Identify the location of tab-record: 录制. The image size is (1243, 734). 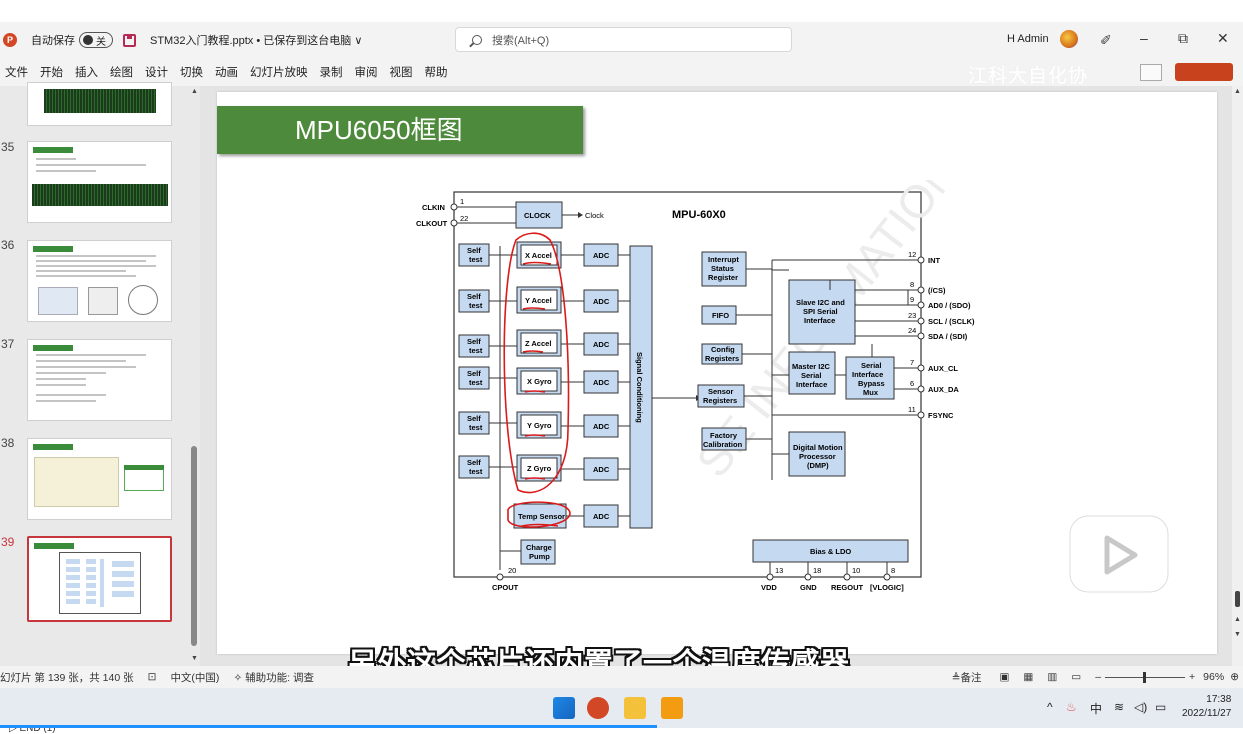
(331, 72).